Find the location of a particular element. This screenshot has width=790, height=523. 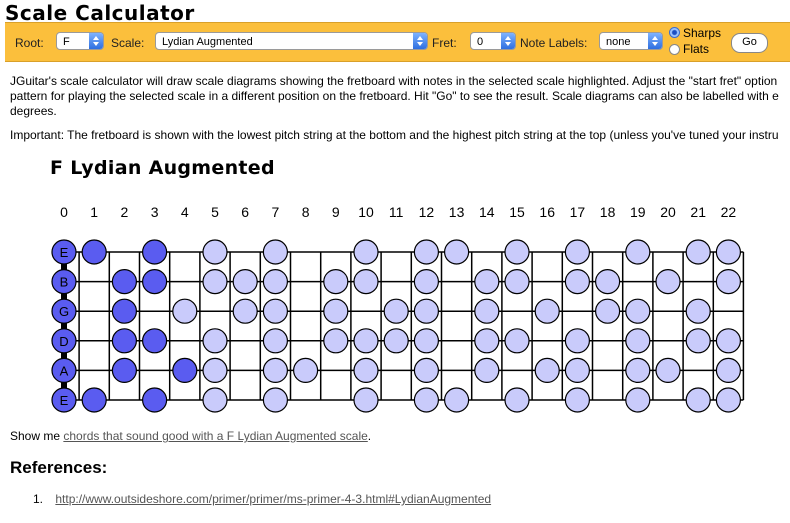

chords-suffix: . is located at coordinates (369, 436).